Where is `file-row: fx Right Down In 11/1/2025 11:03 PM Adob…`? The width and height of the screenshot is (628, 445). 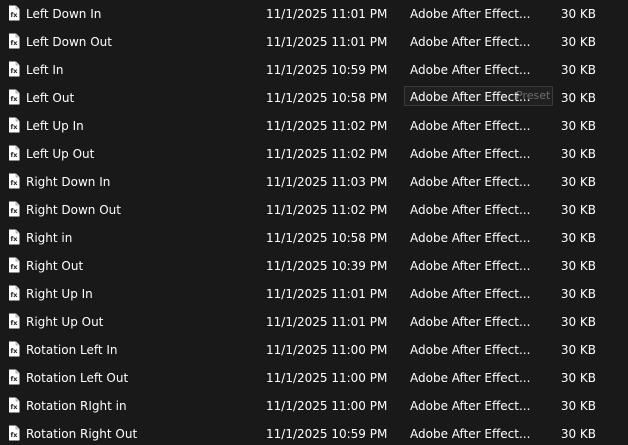 file-row: fx Right Down In 11/1/2025 11:03 PM Adob… is located at coordinates (314, 182).